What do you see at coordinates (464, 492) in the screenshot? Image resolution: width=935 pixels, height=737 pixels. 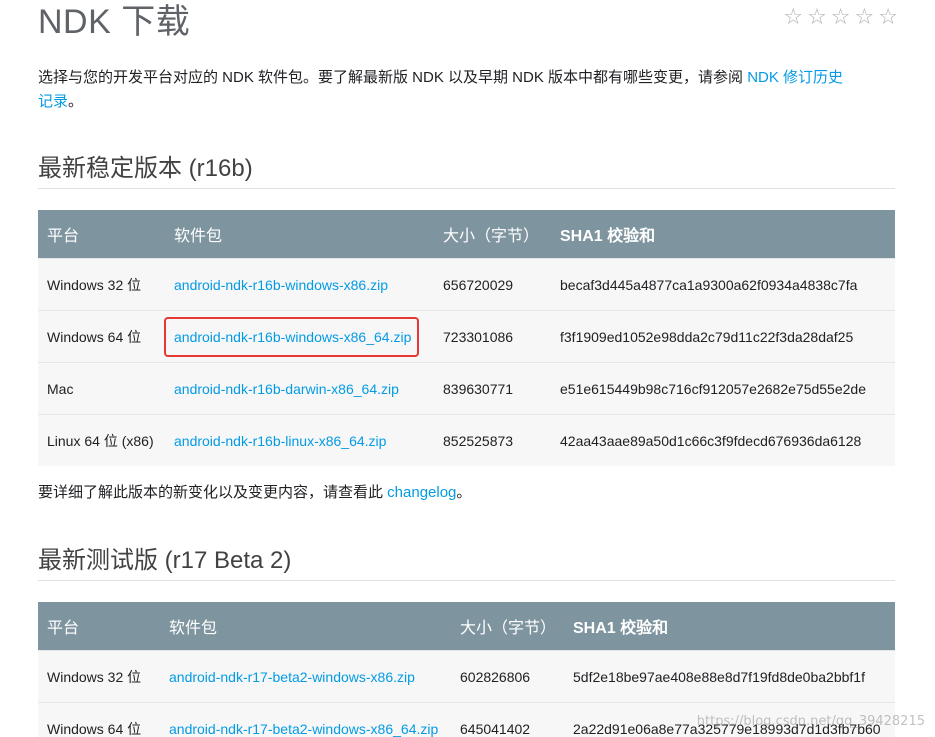 I see `changelog-suffix: 。` at bounding box center [464, 492].